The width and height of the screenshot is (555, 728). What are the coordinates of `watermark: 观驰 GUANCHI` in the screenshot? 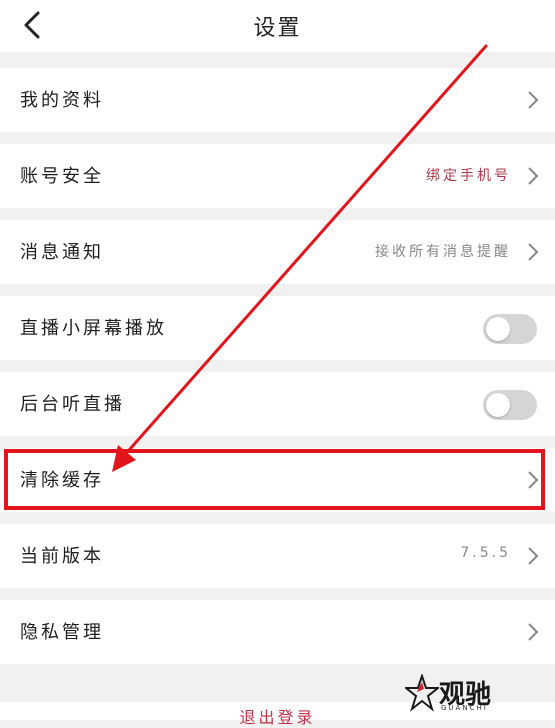 It's located at (460, 695).